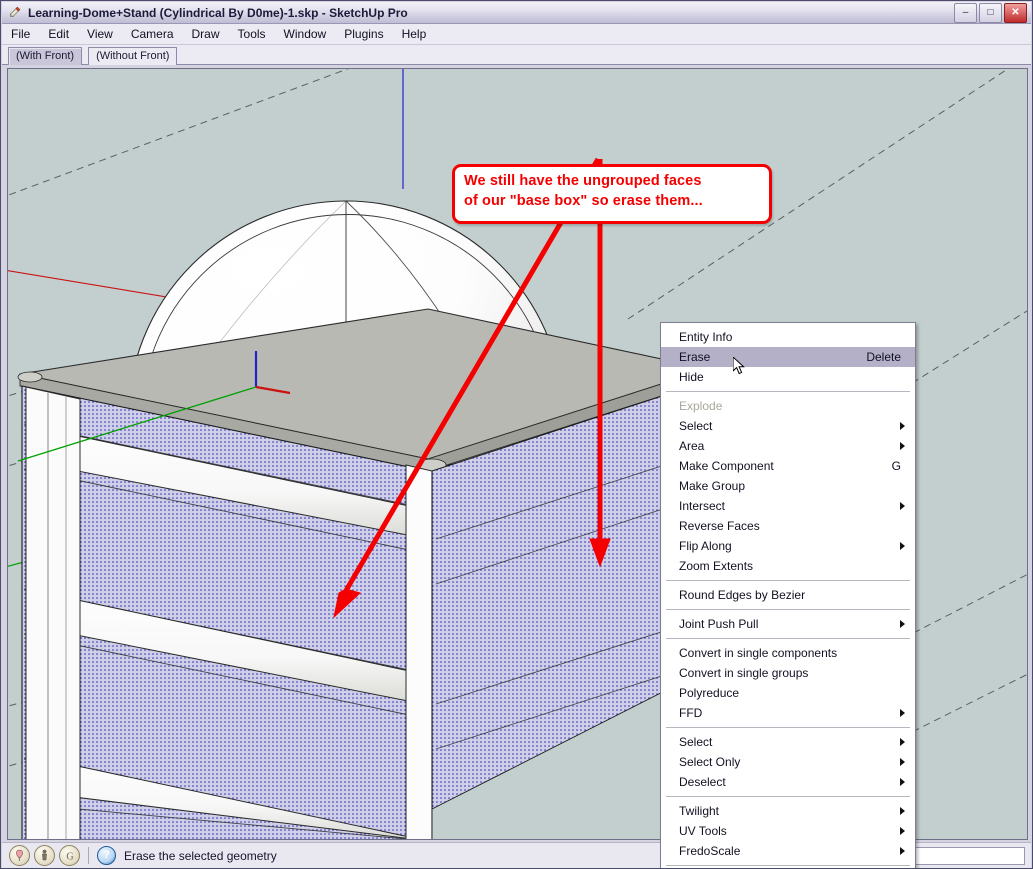  I want to click on context-menu-item-label: Entity Info, so click(706, 337).